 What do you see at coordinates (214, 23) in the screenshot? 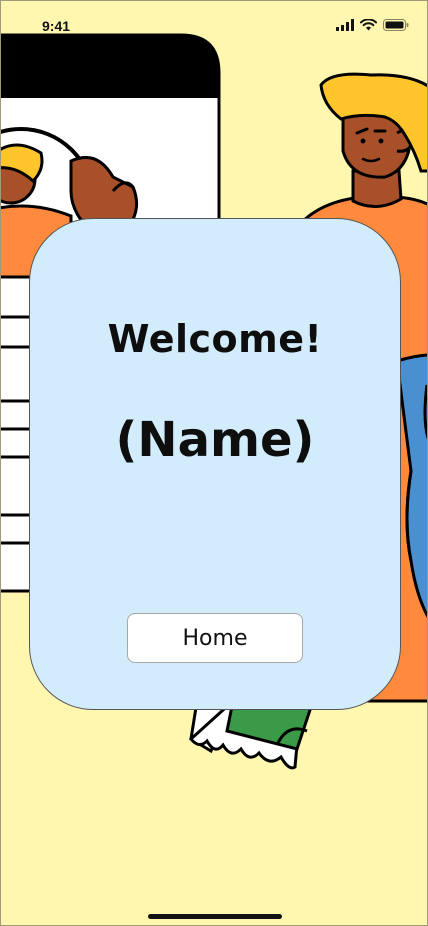
I see `status-bar: 9:41` at bounding box center [214, 23].